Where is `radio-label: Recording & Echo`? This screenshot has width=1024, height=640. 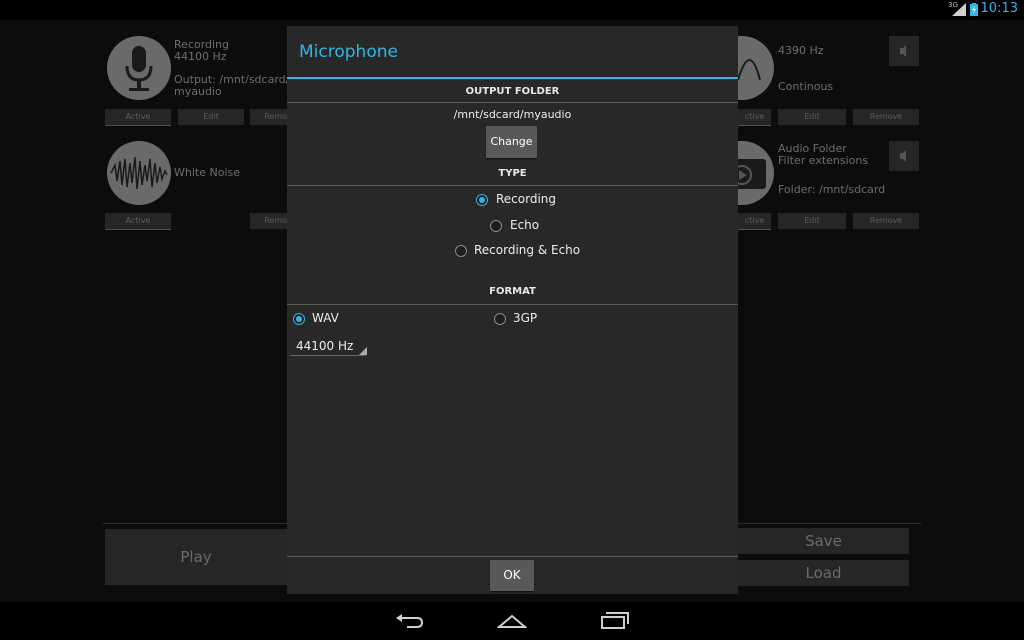
radio-label: Recording & Echo is located at coordinates (527, 250).